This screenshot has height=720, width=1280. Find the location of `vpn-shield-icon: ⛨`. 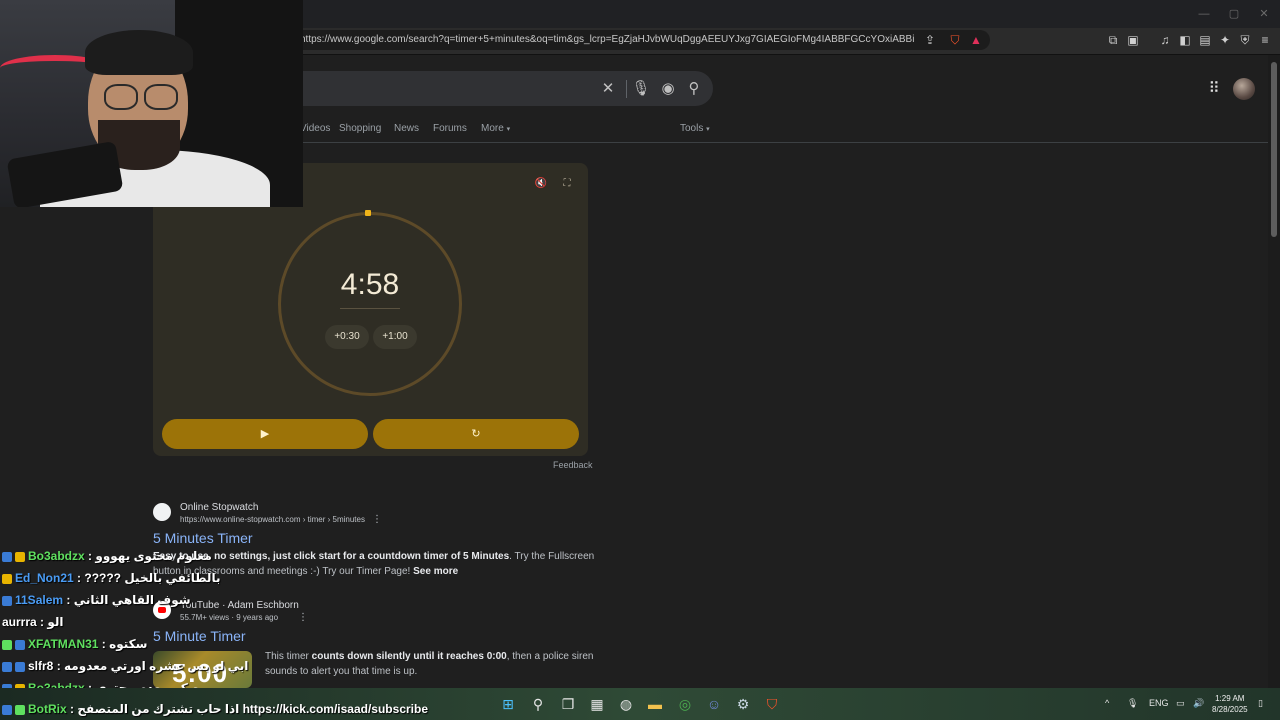

vpn-shield-icon: ⛨ is located at coordinates (1245, 40).